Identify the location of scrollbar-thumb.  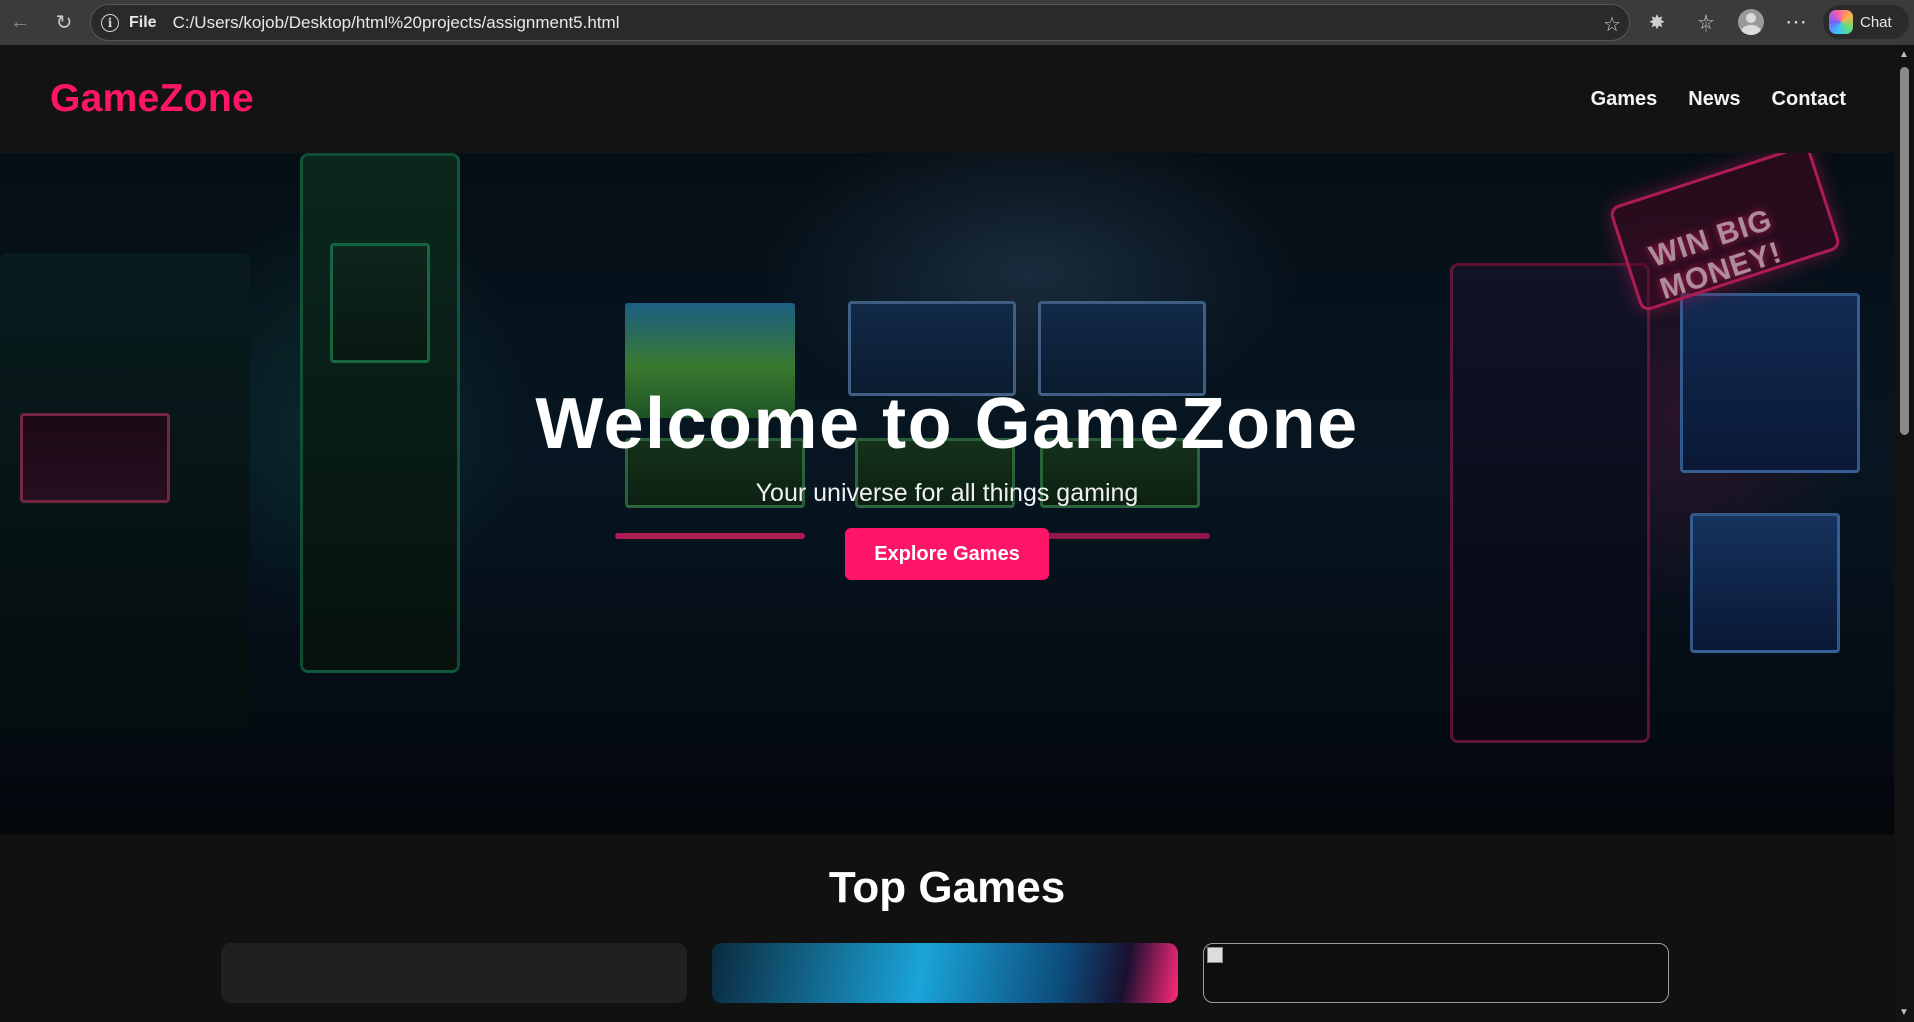
(1904, 251).